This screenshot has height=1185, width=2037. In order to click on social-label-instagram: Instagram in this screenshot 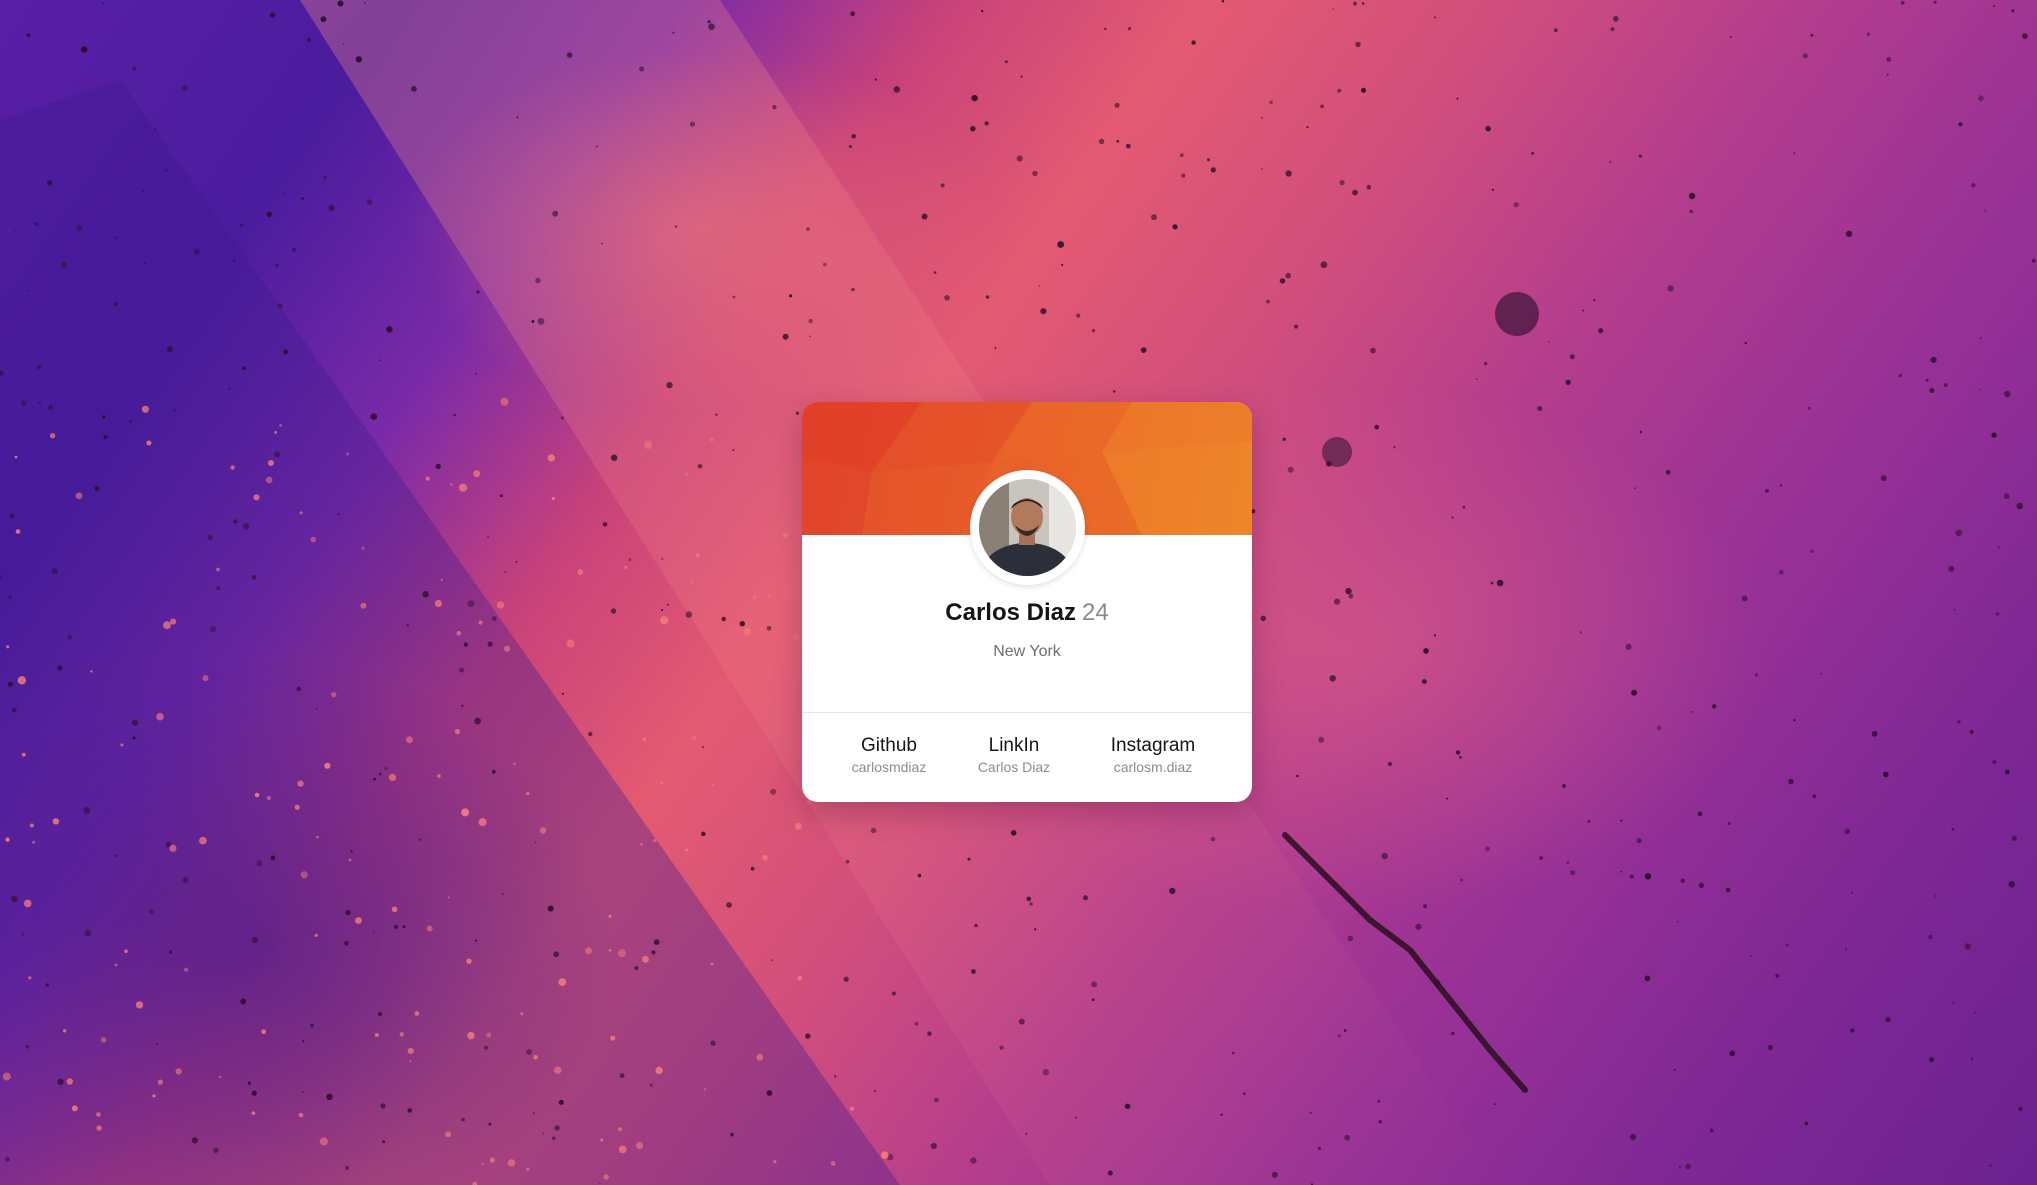, I will do `click(1153, 745)`.